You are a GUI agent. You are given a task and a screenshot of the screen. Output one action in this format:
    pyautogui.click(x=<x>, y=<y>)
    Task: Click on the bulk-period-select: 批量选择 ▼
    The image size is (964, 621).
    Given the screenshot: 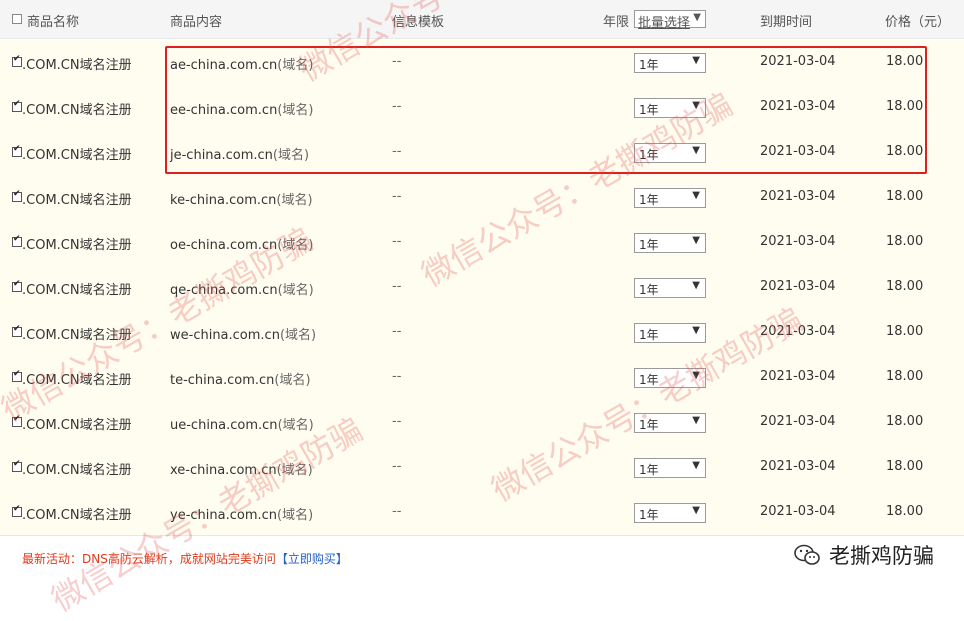 What is the action you would take?
    pyautogui.click(x=670, y=20)
    